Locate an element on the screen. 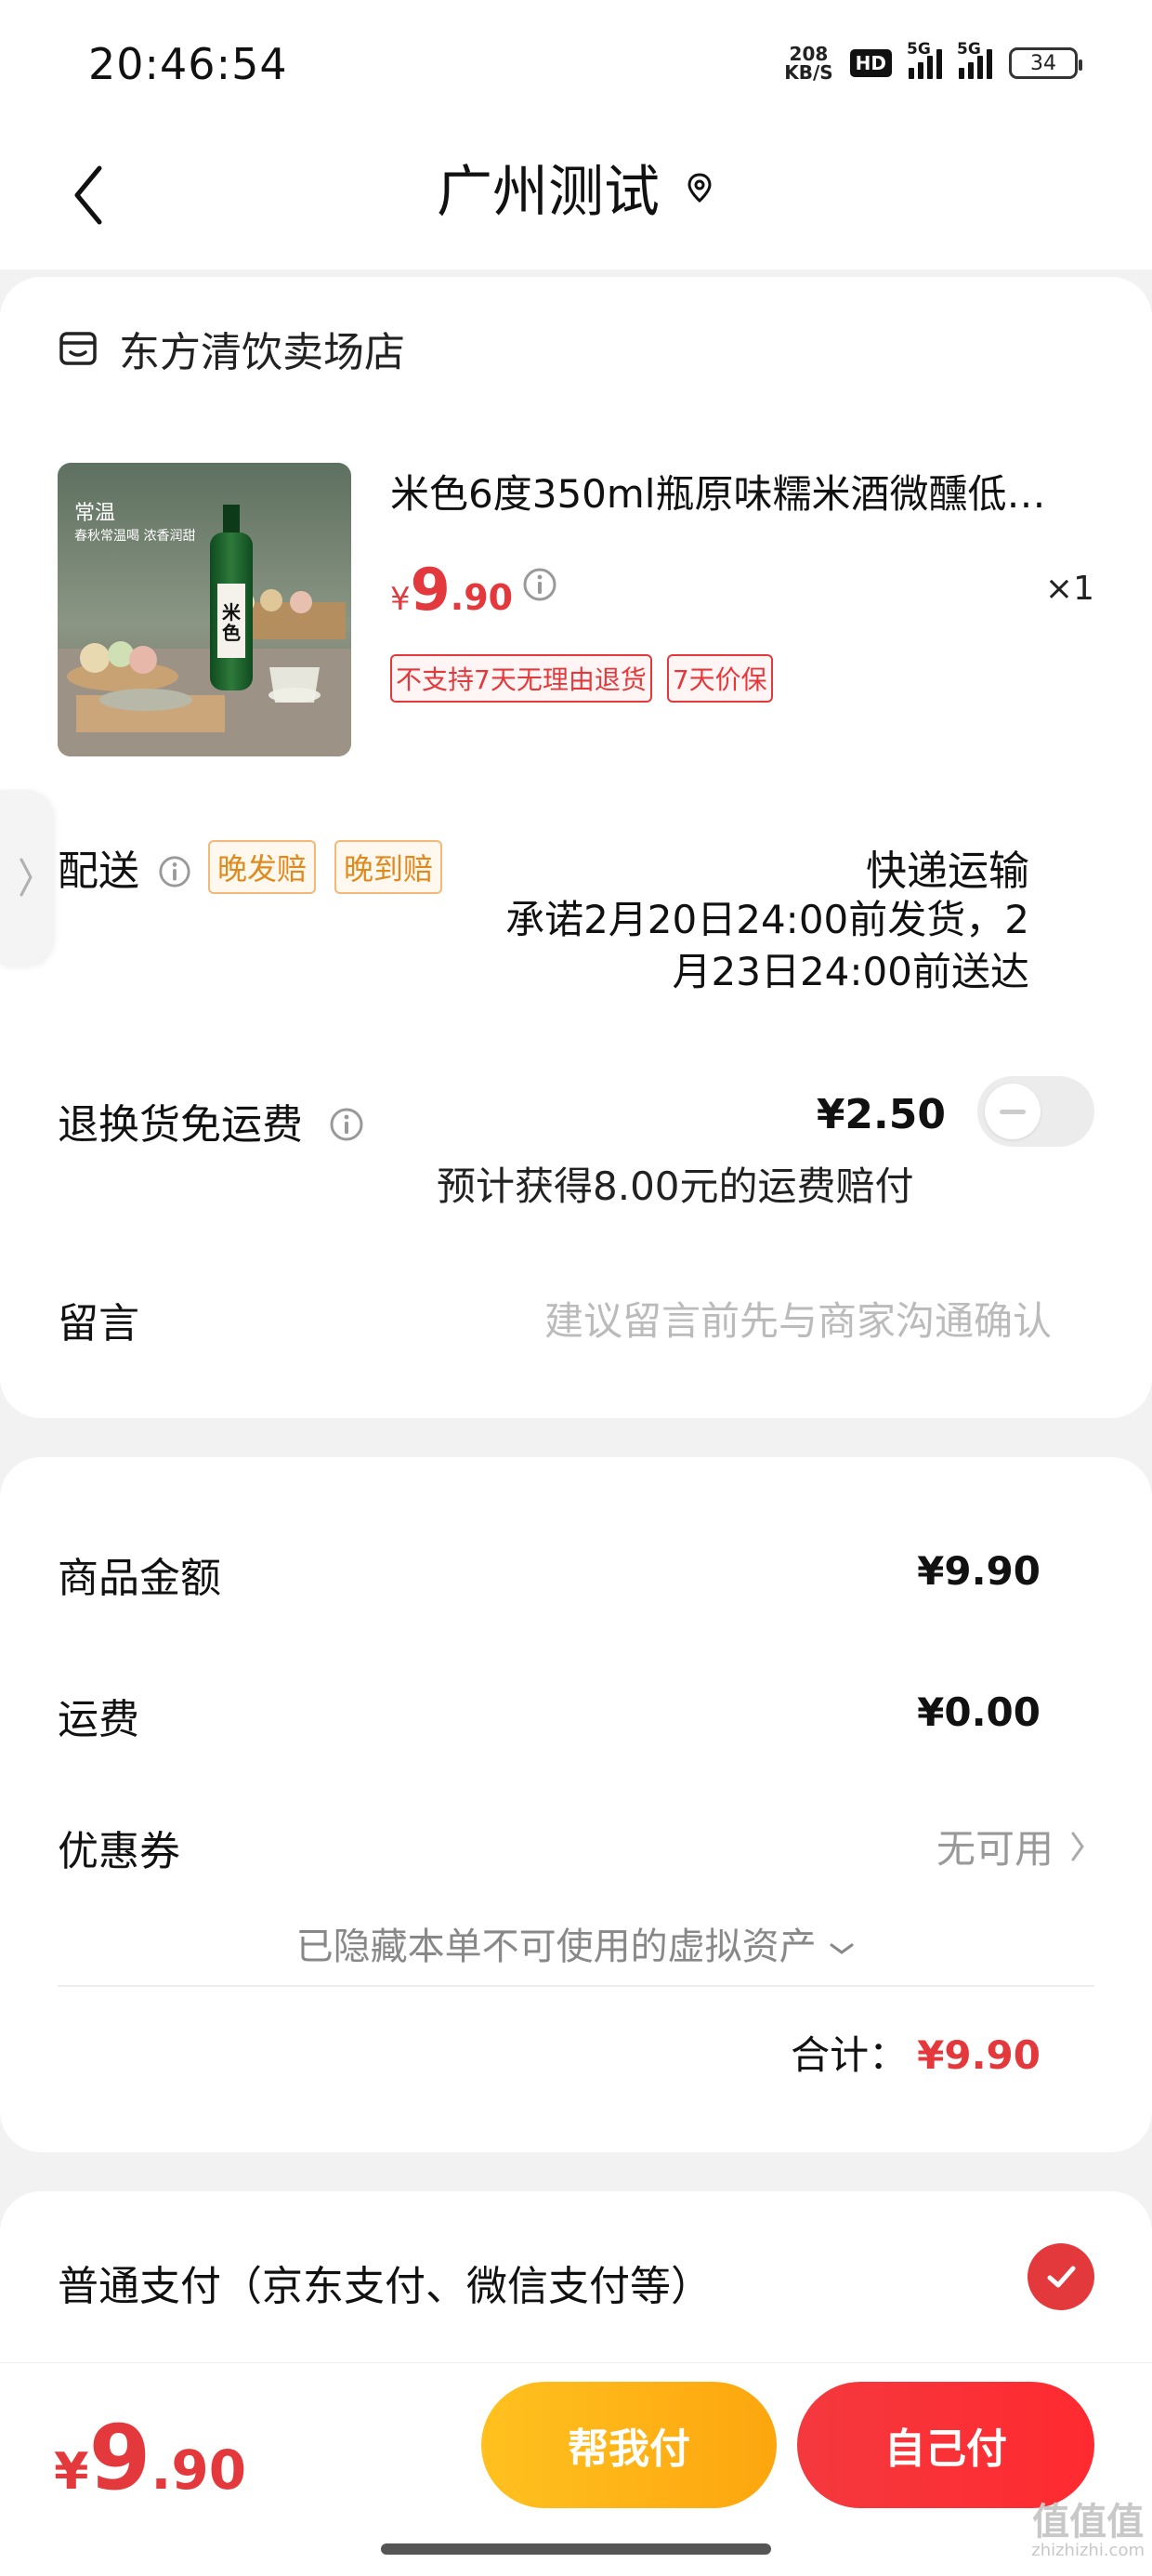 Image resolution: width=1152 pixels, height=2576 pixels. product-price: ¥ 9 .90 is located at coordinates (451, 590).